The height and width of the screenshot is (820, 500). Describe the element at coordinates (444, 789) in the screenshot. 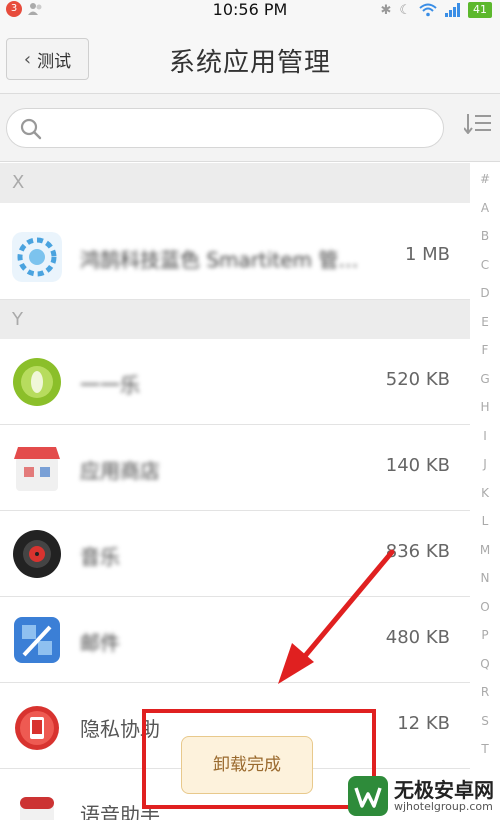

I see `watermark-title: 无极安卓网` at that location.